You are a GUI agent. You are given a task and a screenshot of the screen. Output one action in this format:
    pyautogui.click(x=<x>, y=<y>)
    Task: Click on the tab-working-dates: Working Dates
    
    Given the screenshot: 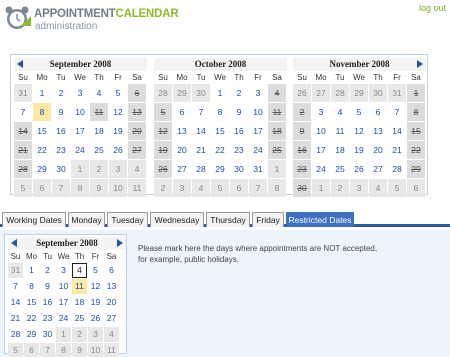 What is the action you would take?
    pyautogui.click(x=34, y=219)
    